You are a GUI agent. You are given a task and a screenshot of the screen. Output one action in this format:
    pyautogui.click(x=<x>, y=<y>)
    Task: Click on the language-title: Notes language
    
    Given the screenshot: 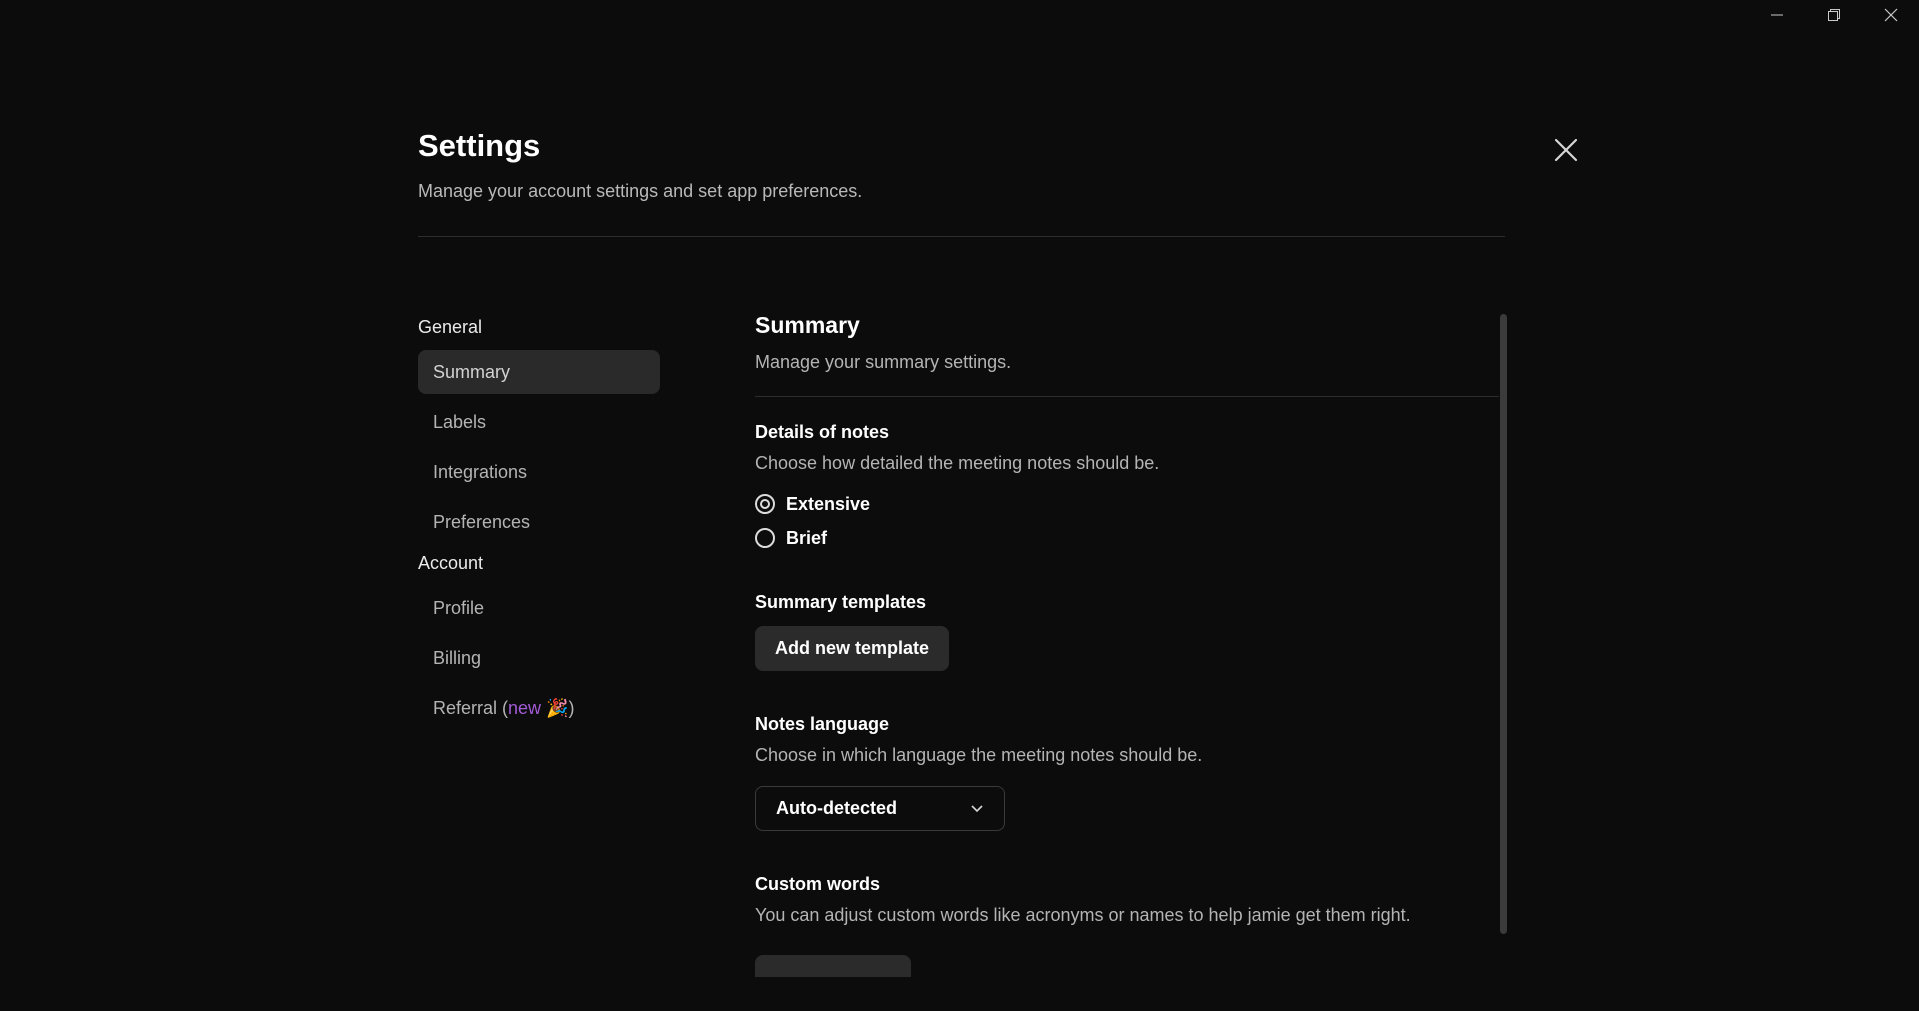 What is the action you would take?
    pyautogui.click(x=822, y=724)
    